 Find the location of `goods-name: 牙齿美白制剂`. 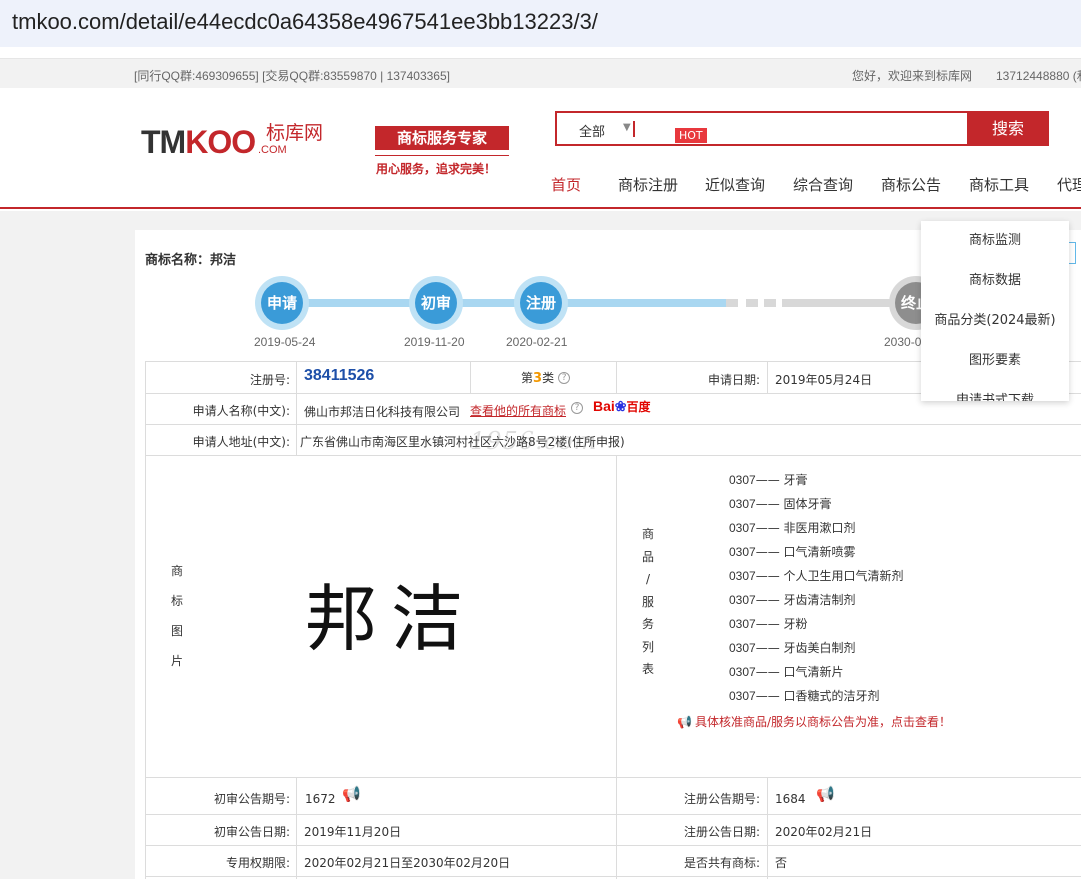

goods-name: 牙齿美白制剂 is located at coordinates (819, 648).